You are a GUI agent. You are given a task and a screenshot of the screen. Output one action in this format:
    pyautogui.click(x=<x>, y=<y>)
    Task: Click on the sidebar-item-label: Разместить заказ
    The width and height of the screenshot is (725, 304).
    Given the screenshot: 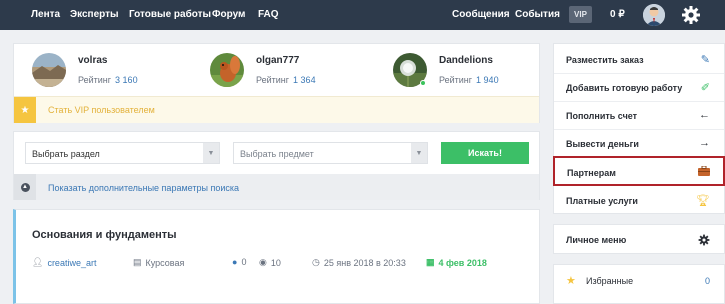 What is the action you would take?
    pyautogui.click(x=605, y=60)
    